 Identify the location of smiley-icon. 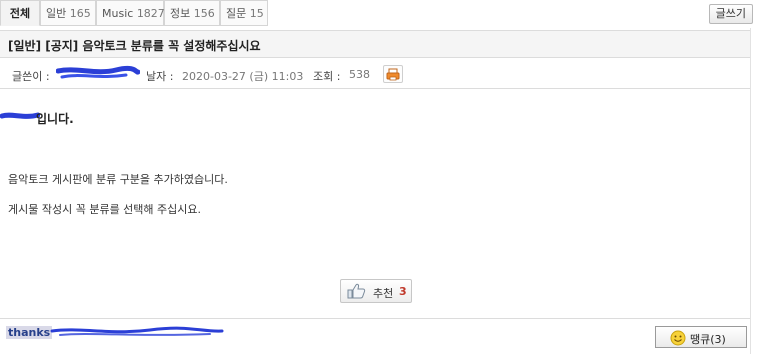
(678, 338).